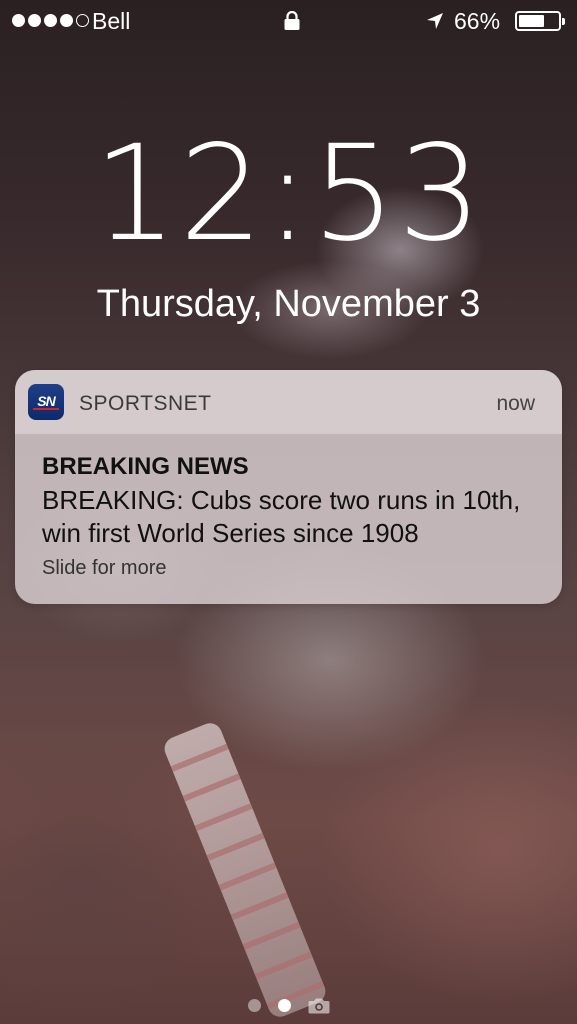 This screenshot has width=577, height=1024. I want to click on sportsnet-app-icon: SN, so click(46, 402).